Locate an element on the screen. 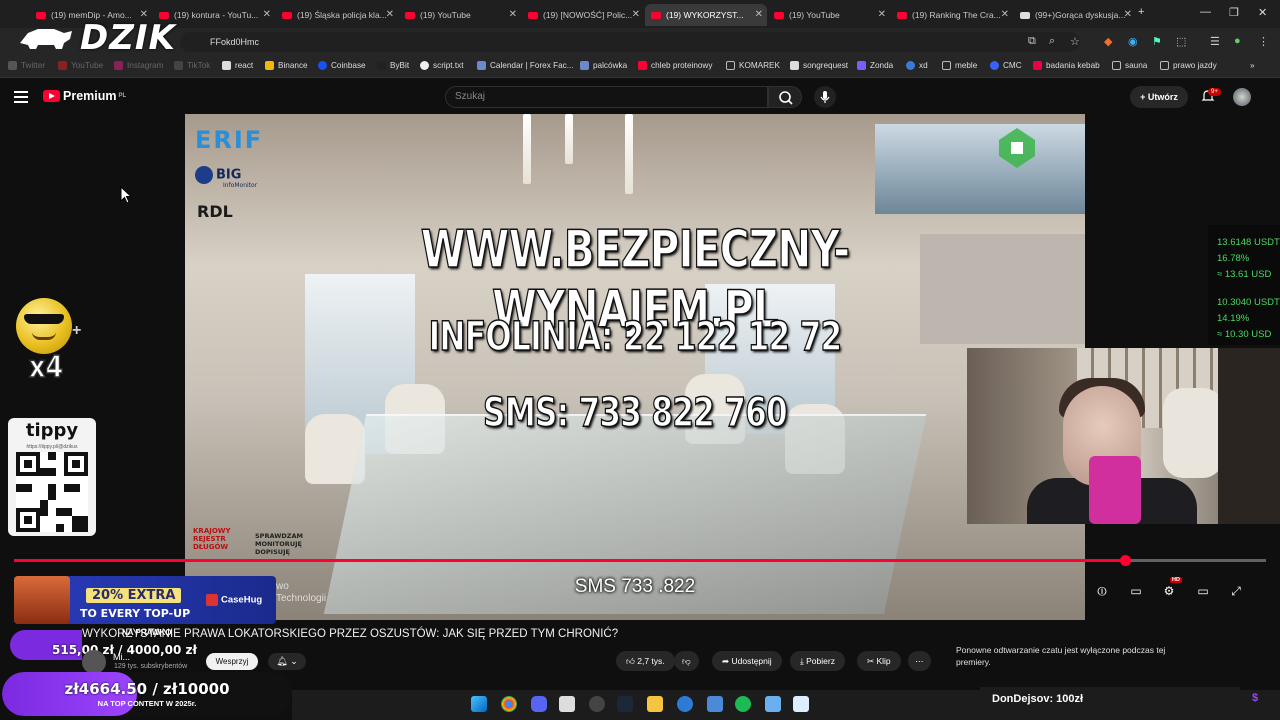 The image size is (1280, 720). bookmark: Zonda is located at coordinates (875, 65).